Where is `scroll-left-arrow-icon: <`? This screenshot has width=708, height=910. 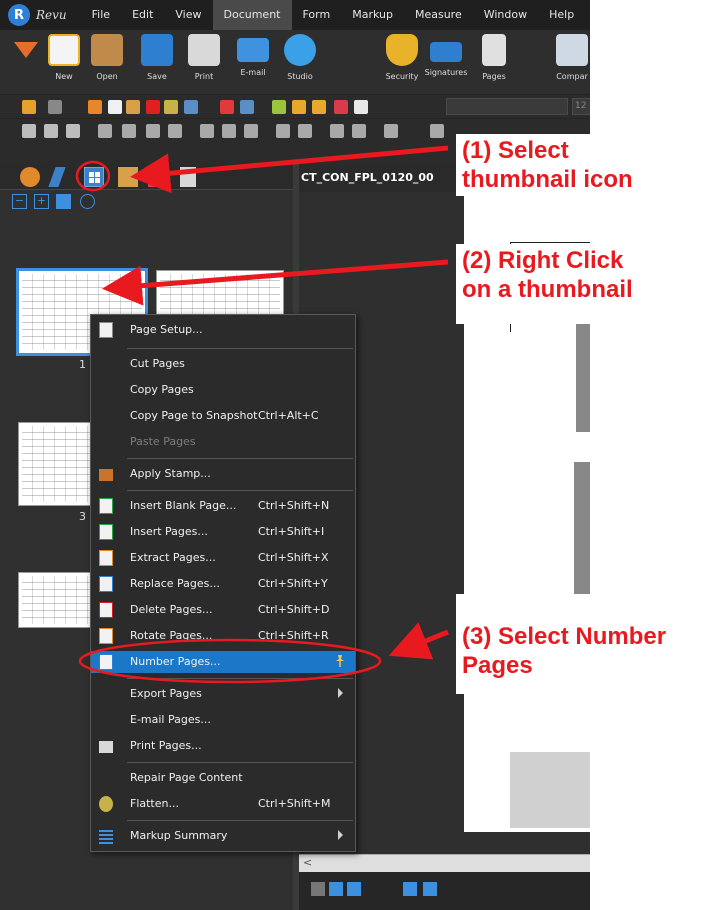 scroll-left-arrow-icon: < is located at coordinates (305, 862).